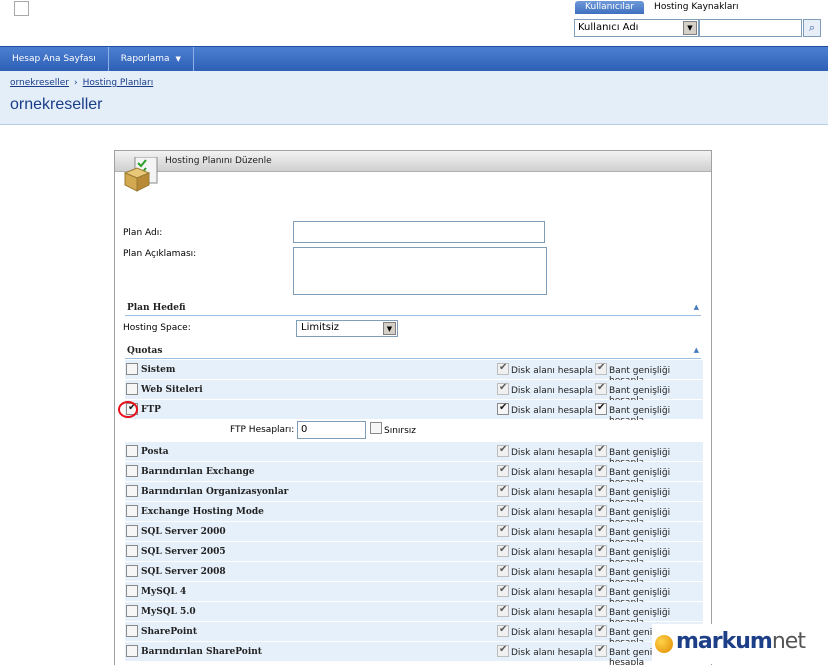 Image resolution: width=831 pixels, height=665 pixels. What do you see at coordinates (419, 232) in the screenshot?
I see `plan-name-input` at bounding box center [419, 232].